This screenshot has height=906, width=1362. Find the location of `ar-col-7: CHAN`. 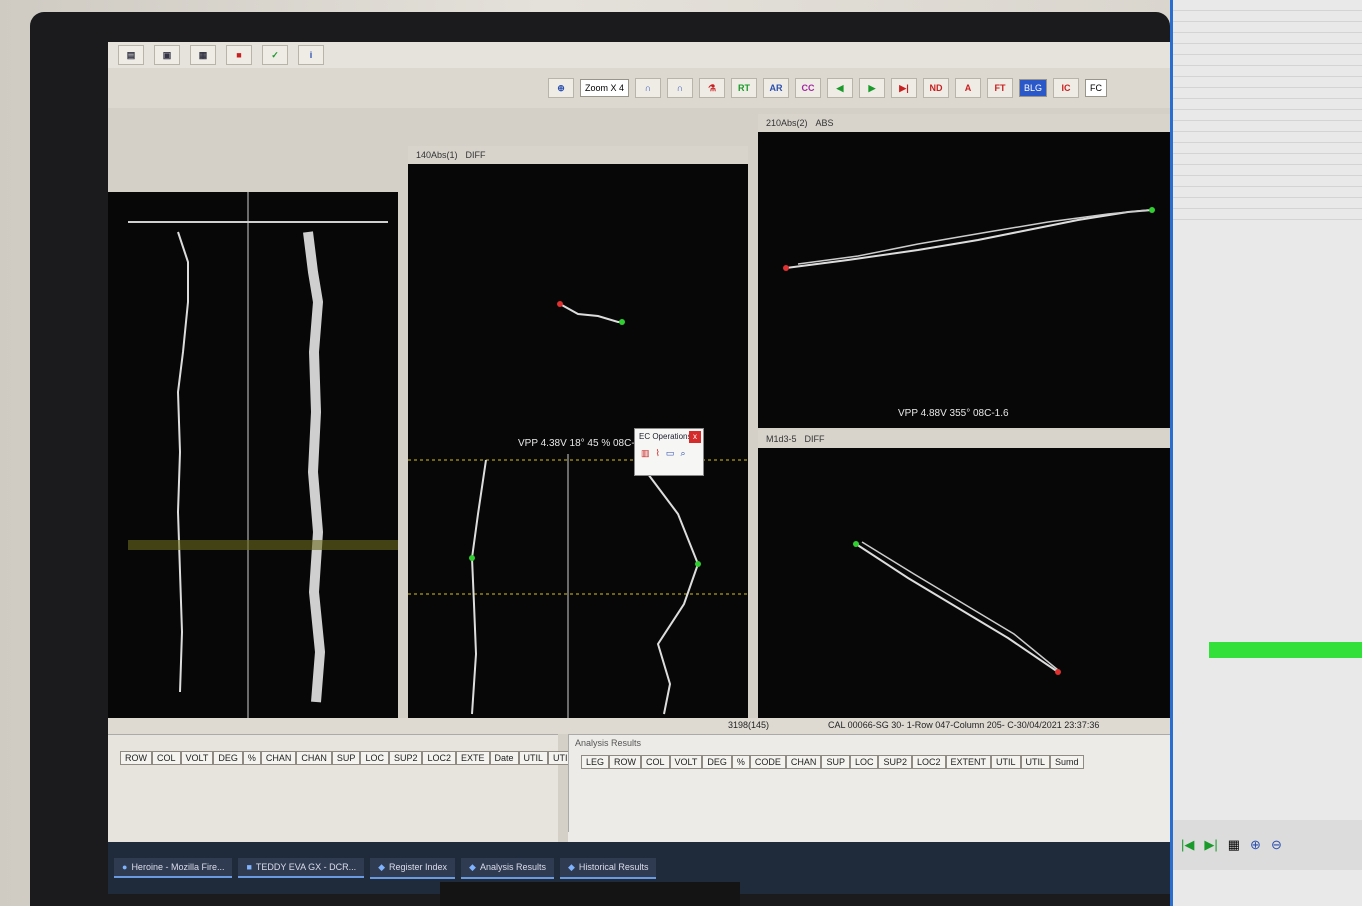

ar-col-7: CHAN is located at coordinates (803, 762).